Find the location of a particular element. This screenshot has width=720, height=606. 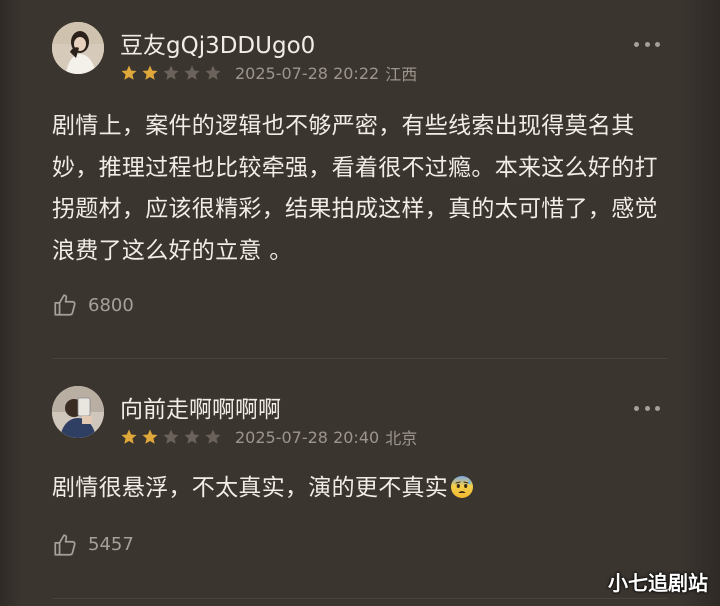

comment-header: 豆友gQj3DDUgo0 2025-07-28 20:22 江西 is located at coordinates (360, 52).